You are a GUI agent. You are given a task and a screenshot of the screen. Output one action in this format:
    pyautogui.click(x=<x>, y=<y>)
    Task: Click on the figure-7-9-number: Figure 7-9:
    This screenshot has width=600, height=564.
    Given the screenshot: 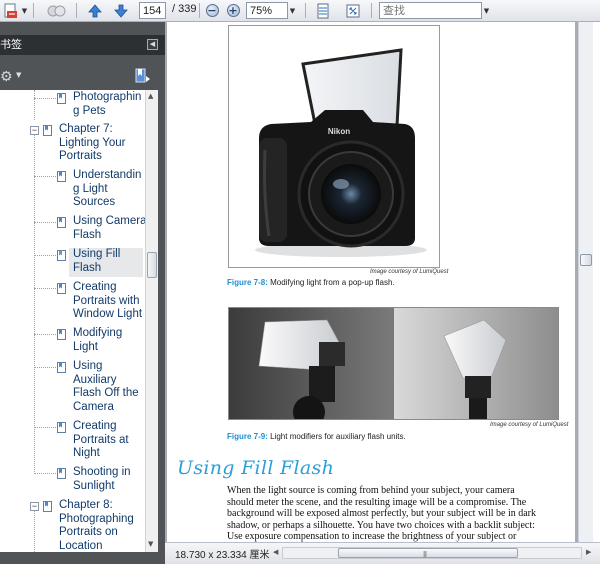 What is the action you would take?
    pyautogui.click(x=247, y=436)
    